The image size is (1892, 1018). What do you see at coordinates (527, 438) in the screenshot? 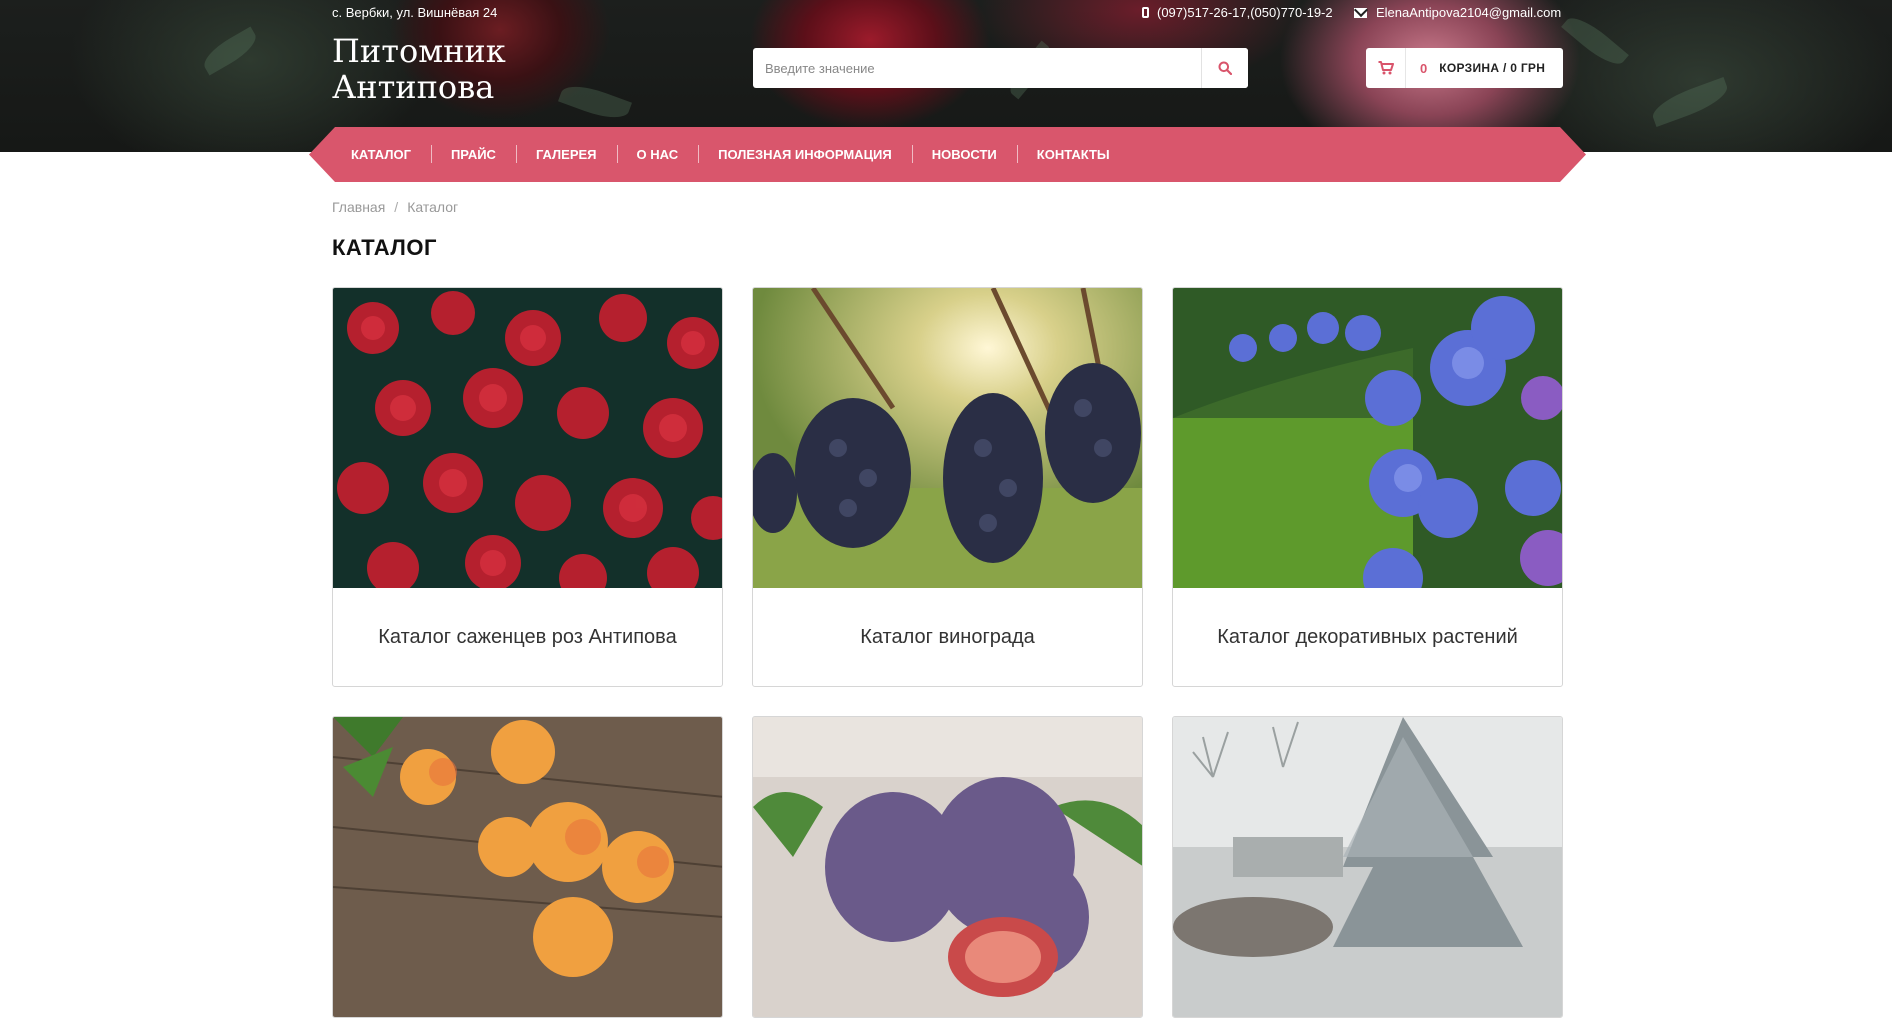
I see `roses-image` at bounding box center [527, 438].